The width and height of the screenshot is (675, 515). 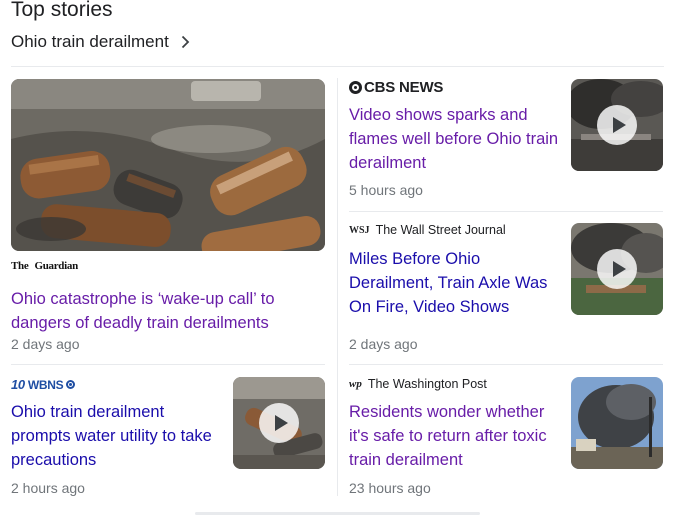 I want to click on wbns-eye-icon, so click(x=71, y=384).